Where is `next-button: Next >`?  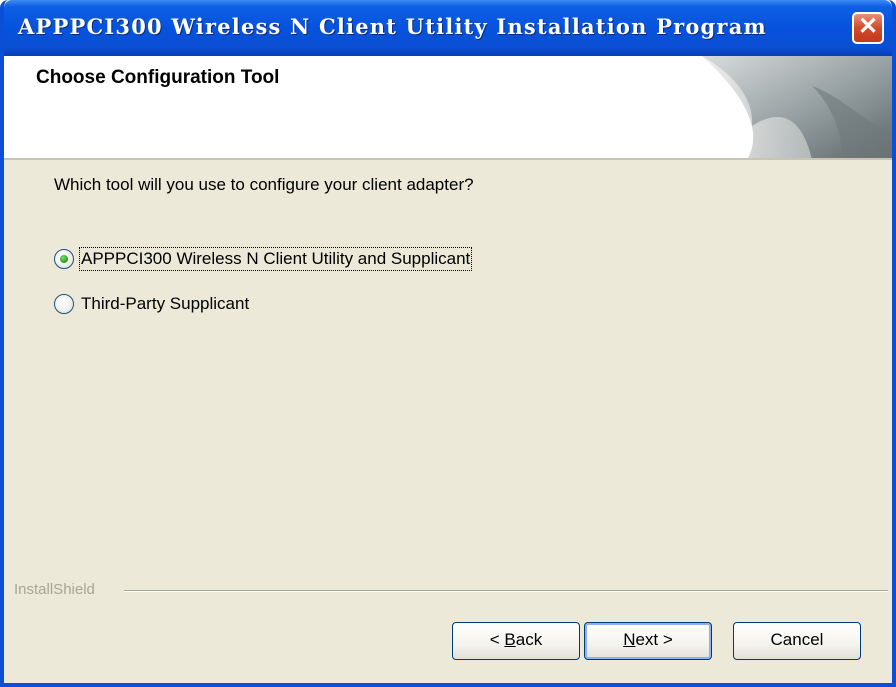 next-button: Next > is located at coordinates (648, 641).